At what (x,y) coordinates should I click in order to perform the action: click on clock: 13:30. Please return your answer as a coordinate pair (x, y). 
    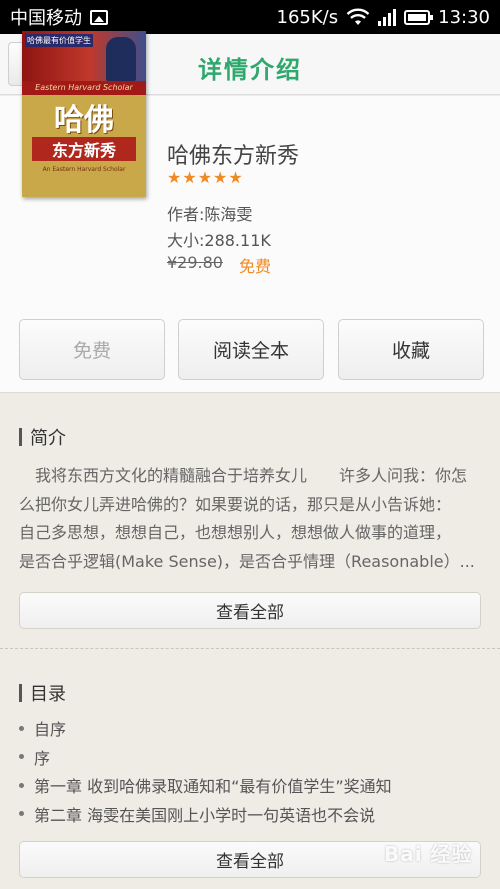
    Looking at the image, I should click on (464, 17).